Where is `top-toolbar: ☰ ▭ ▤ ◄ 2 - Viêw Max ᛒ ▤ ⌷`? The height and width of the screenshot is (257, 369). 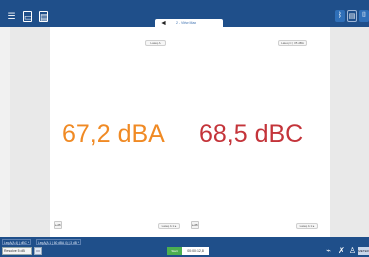 top-toolbar: ☰ ▭ ▤ ◄ 2 - Viêw Max ᛒ ▤ ⌷ is located at coordinates (184, 14).